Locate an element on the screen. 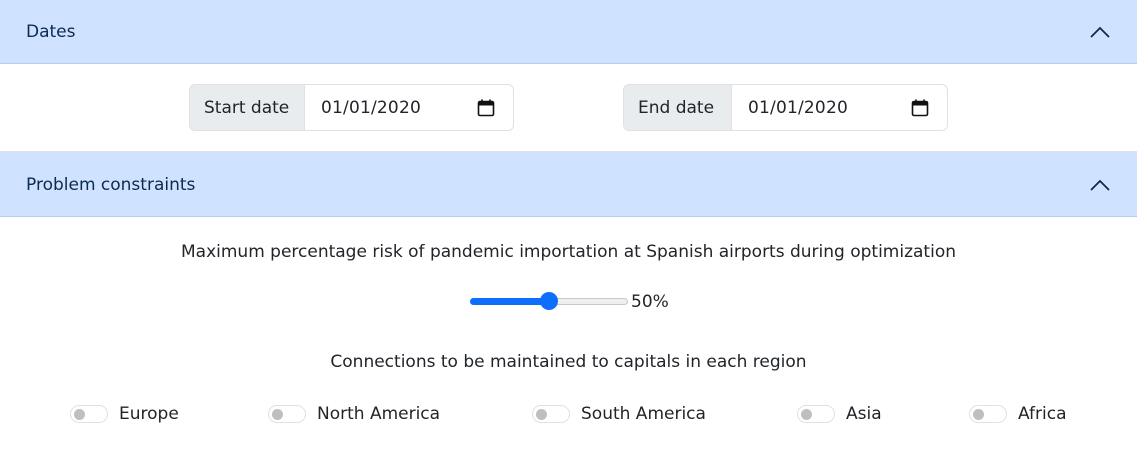 The height and width of the screenshot is (450, 1137). region-switch-asia: Asia is located at coordinates (839, 414).